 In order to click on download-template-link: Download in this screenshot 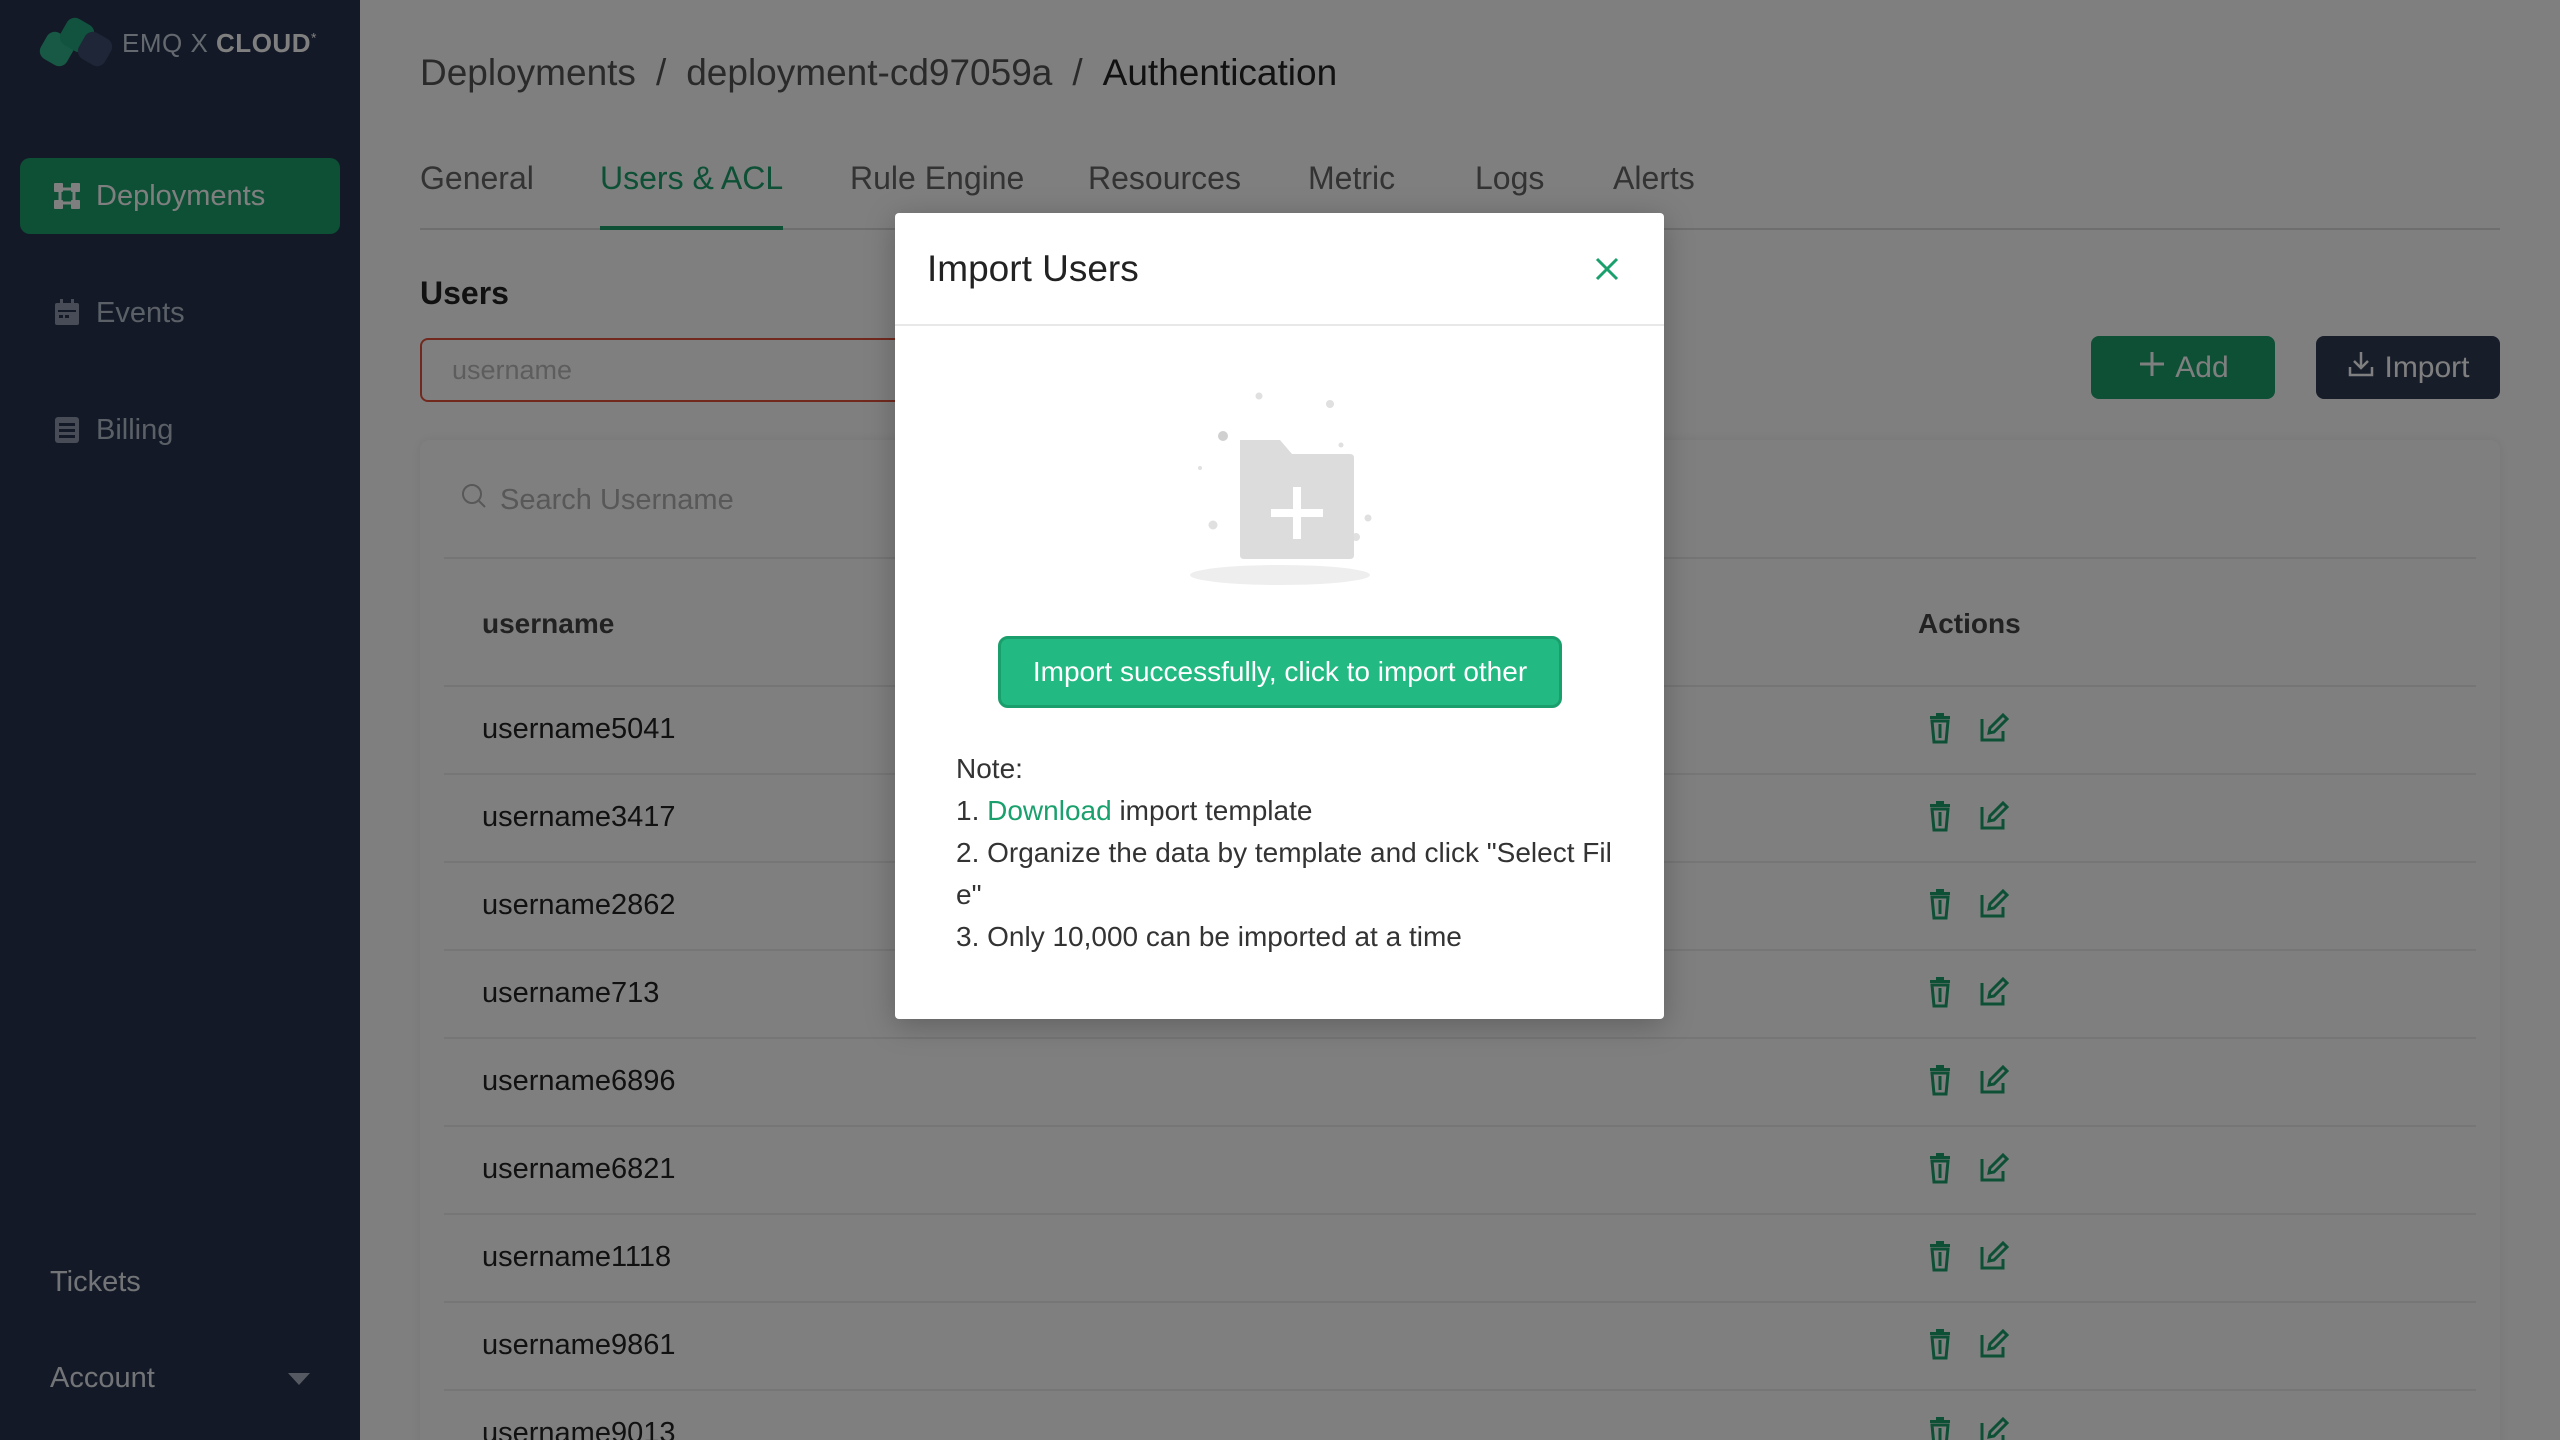, I will do `click(1049, 810)`.